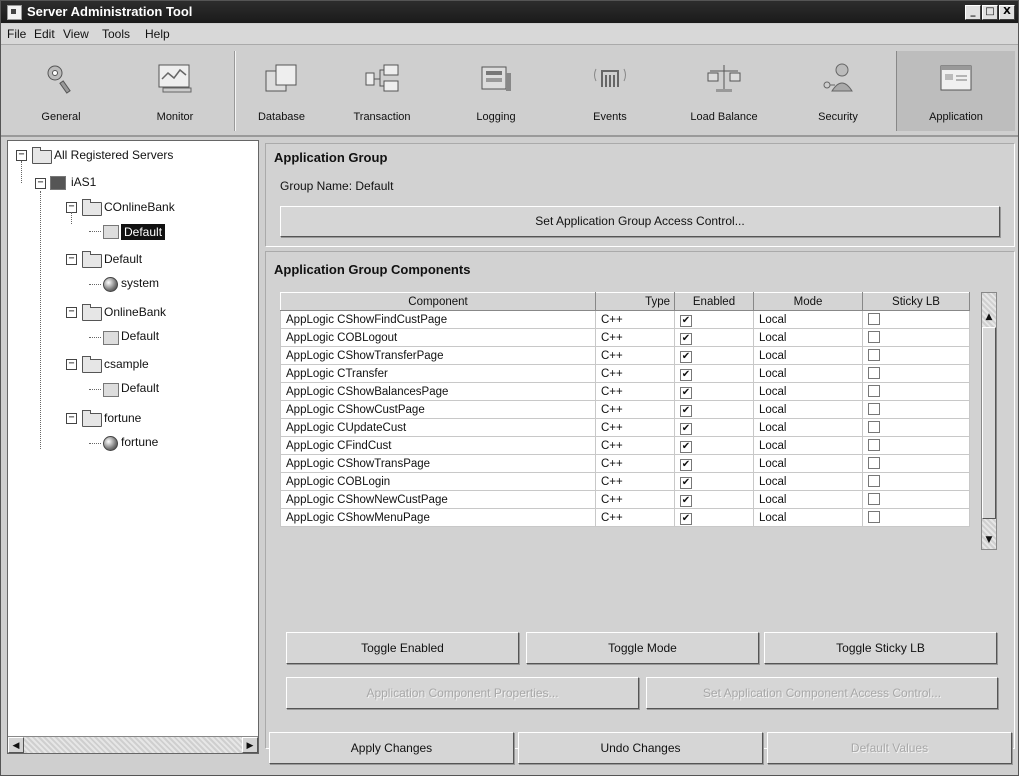  Describe the element at coordinates (989, 541) in the screenshot. I see `scroll-down-icon: ▼` at that location.